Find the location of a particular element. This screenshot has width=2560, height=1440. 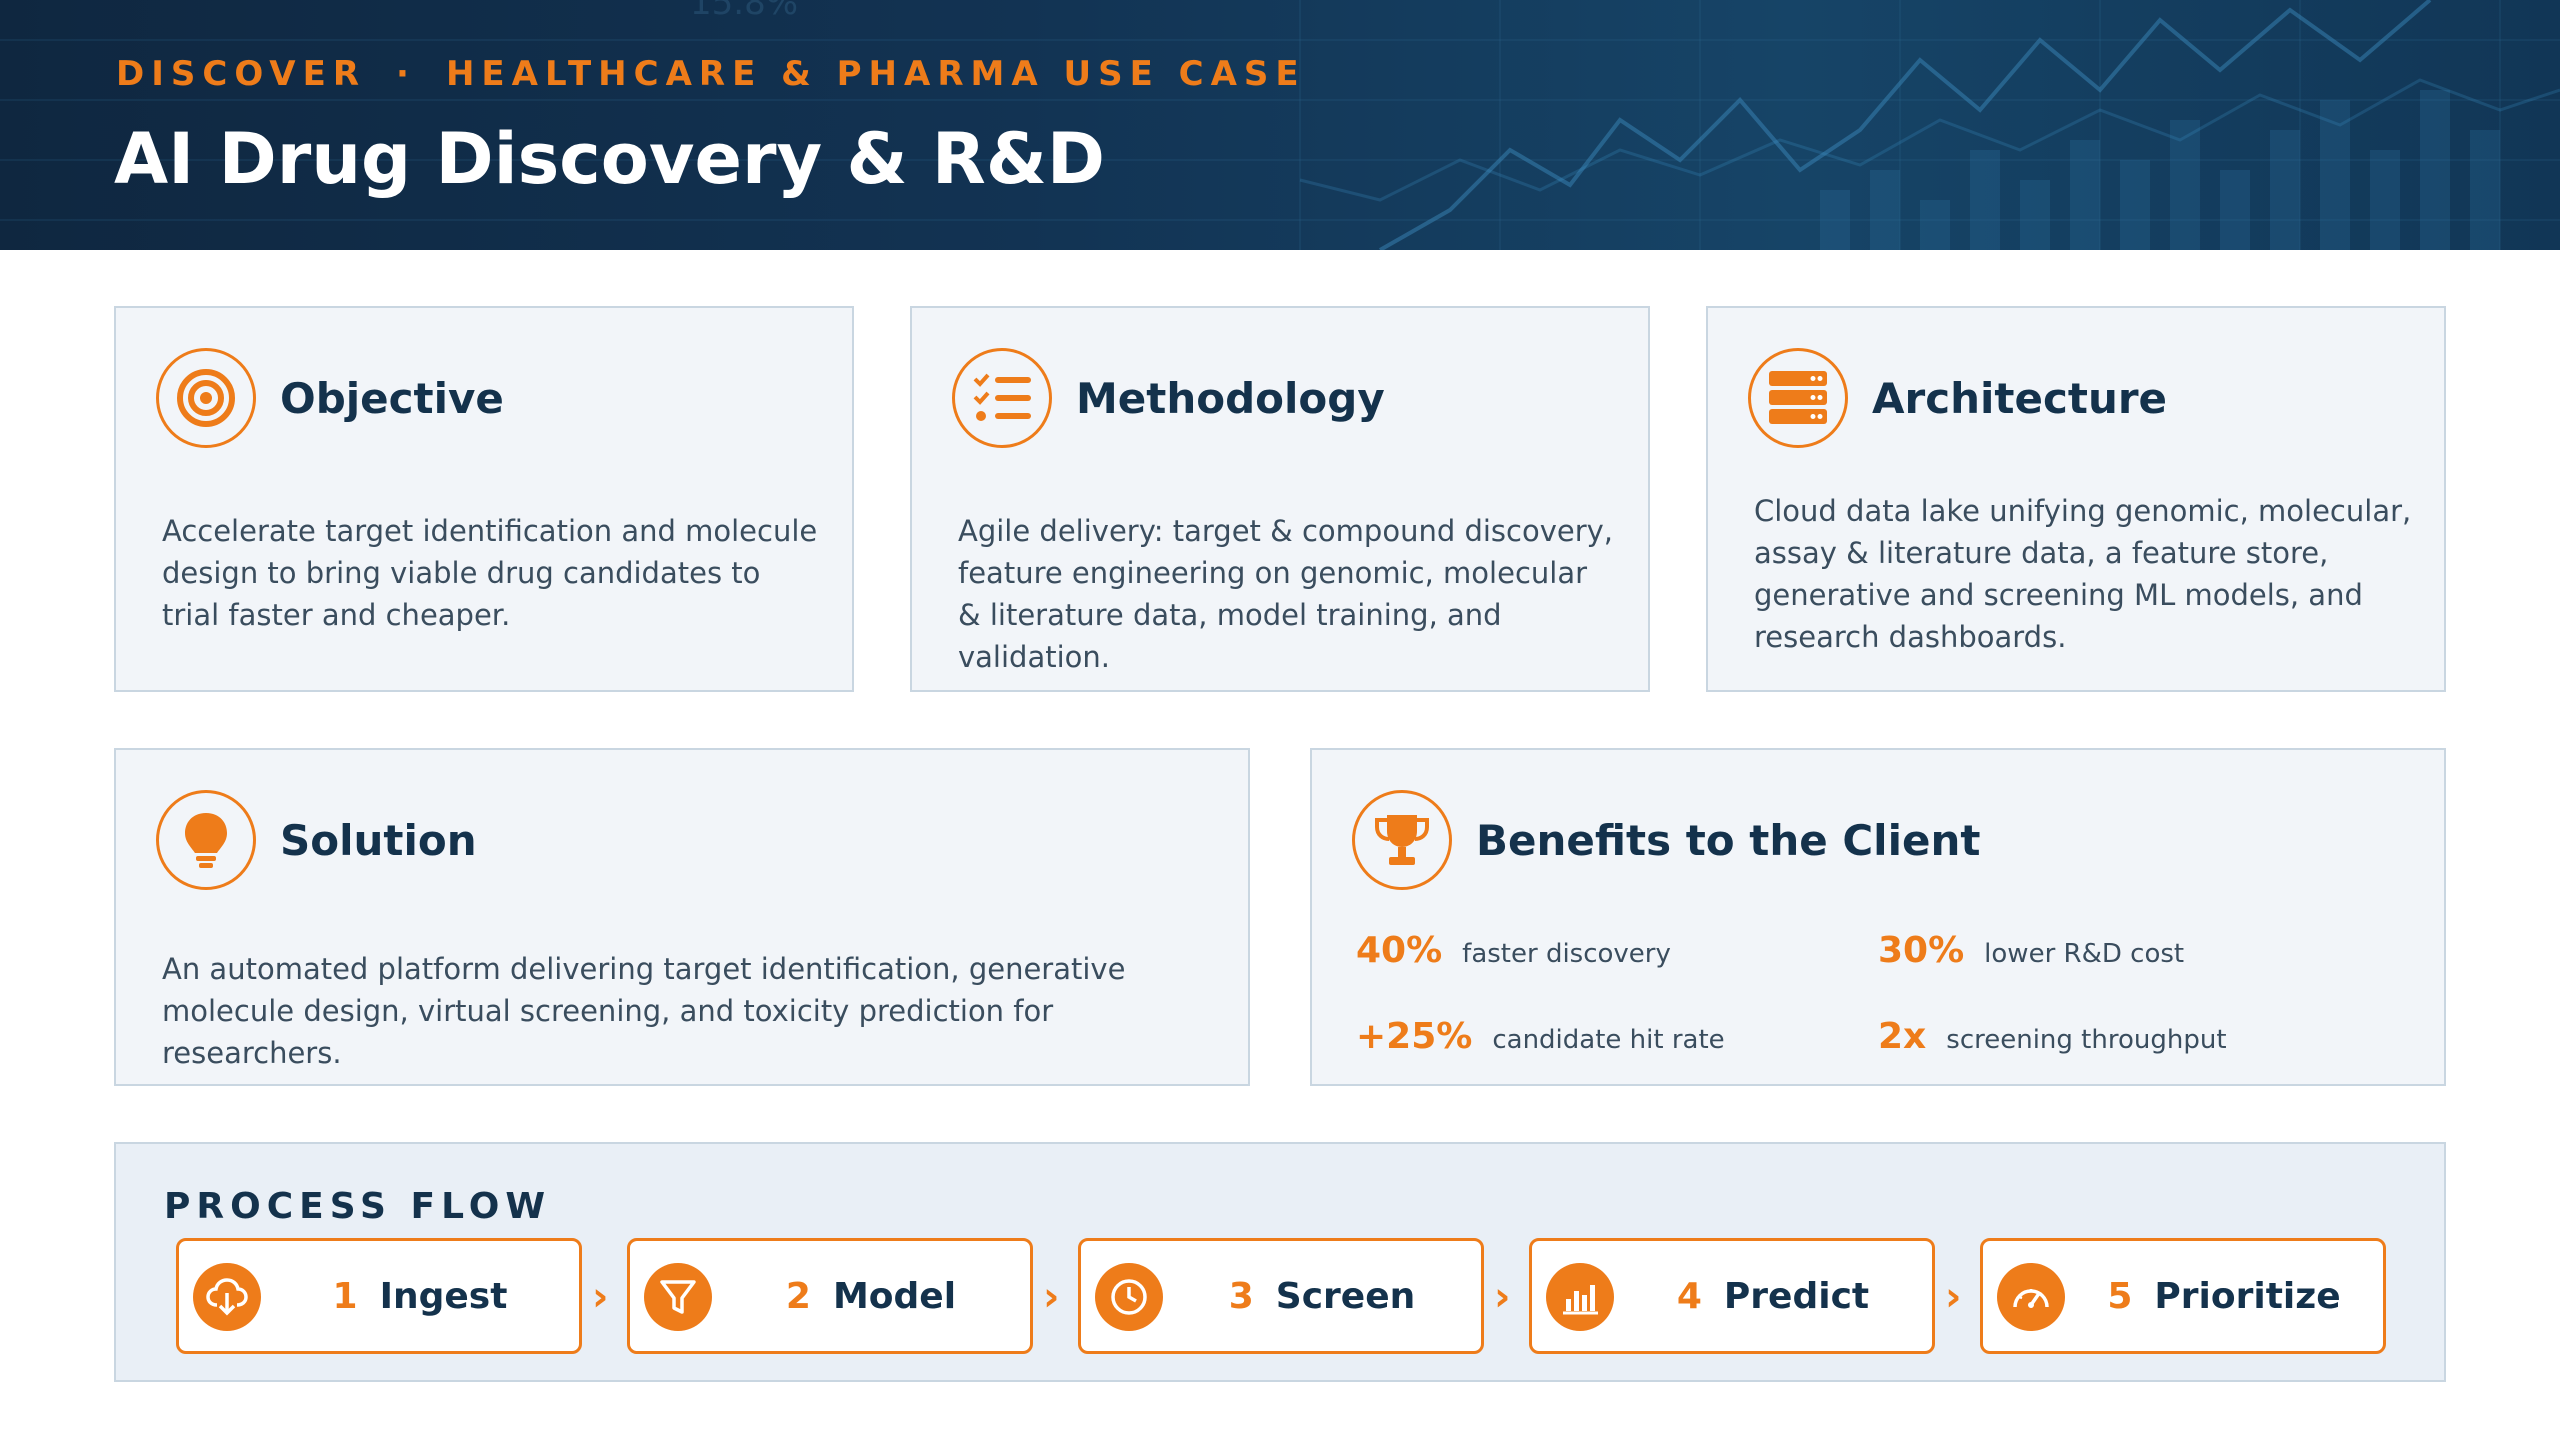

benefits-title: Benefits to the Client is located at coordinates (1728, 840).